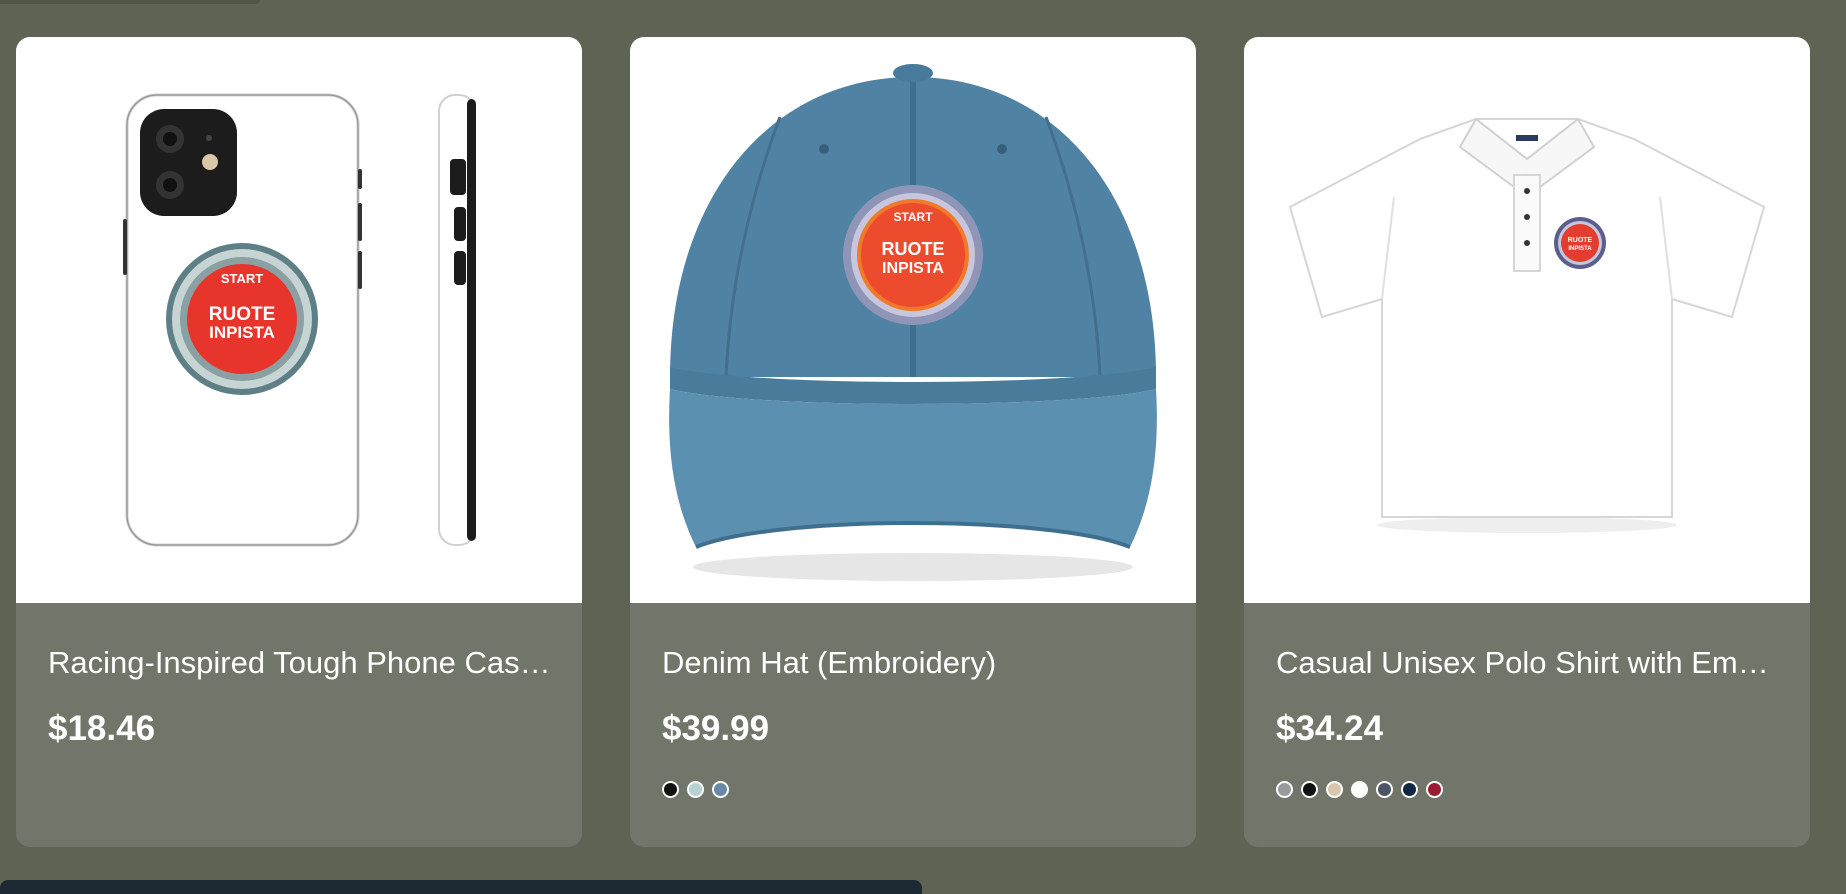  I want to click on top-edge, so click(130, 2).